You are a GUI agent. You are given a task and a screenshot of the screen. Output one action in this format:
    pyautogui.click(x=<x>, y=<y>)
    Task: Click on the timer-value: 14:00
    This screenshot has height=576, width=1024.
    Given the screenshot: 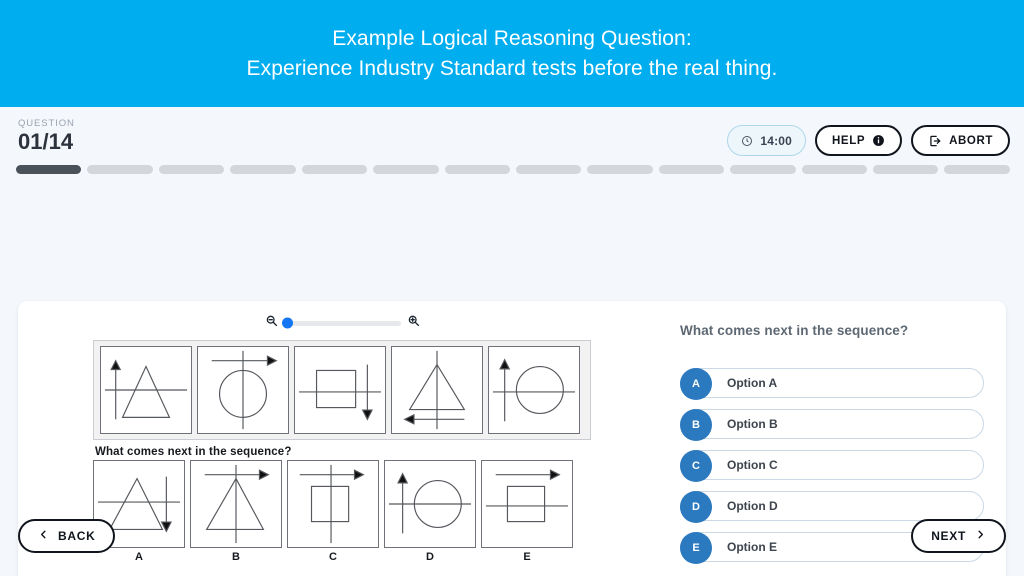 What is the action you would take?
    pyautogui.click(x=776, y=140)
    